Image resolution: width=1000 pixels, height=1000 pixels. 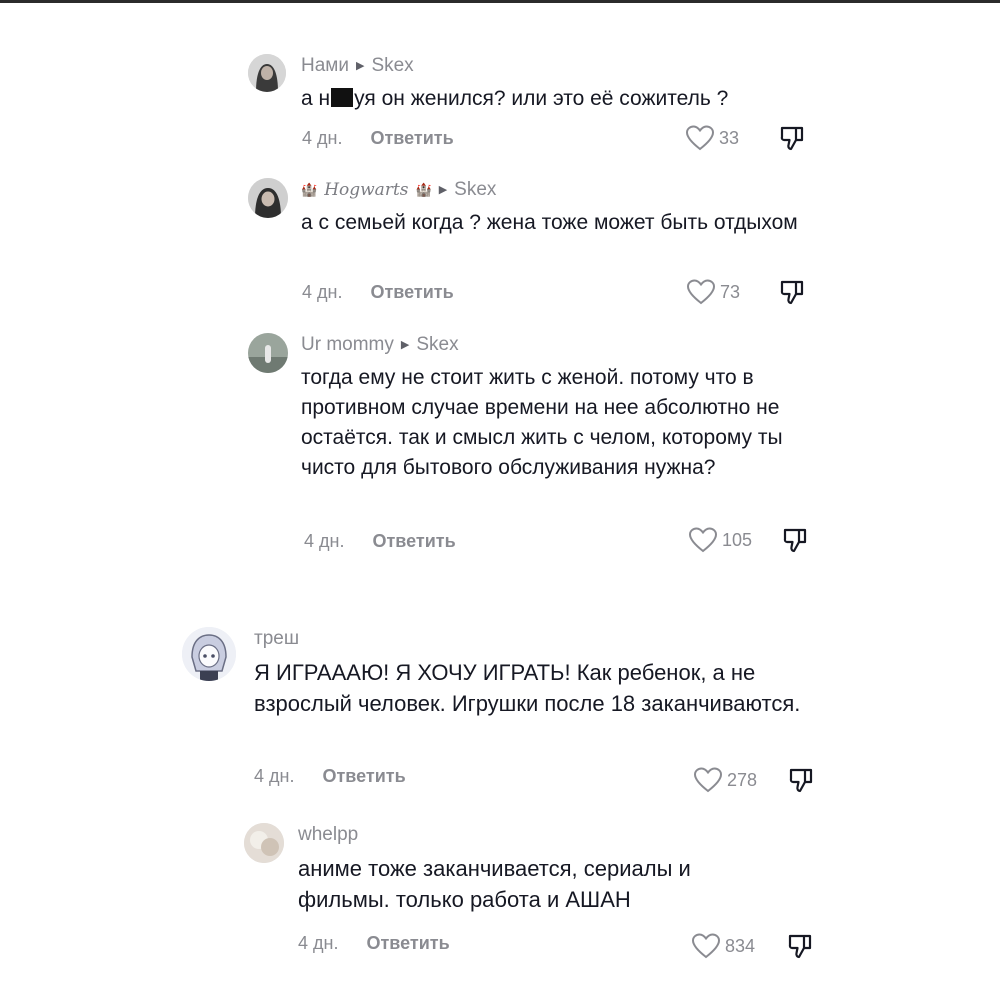 What do you see at coordinates (534, 639) in the screenshot?
I see `comment-header: треш` at bounding box center [534, 639].